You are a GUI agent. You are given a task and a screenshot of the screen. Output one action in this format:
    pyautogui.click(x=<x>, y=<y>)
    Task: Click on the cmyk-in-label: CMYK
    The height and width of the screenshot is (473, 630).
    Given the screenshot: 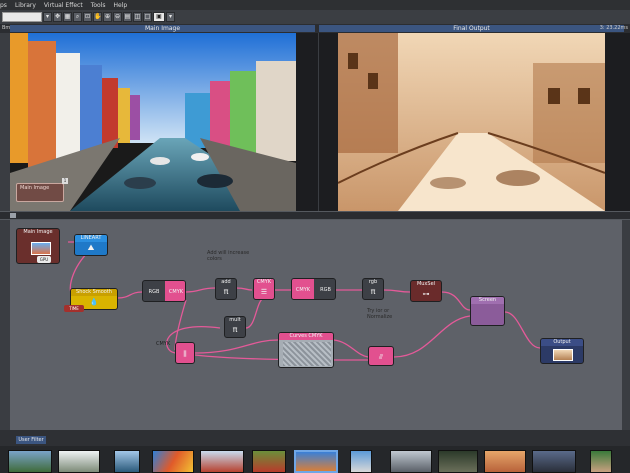 What is the action you would take?
    pyautogui.click(x=303, y=289)
    